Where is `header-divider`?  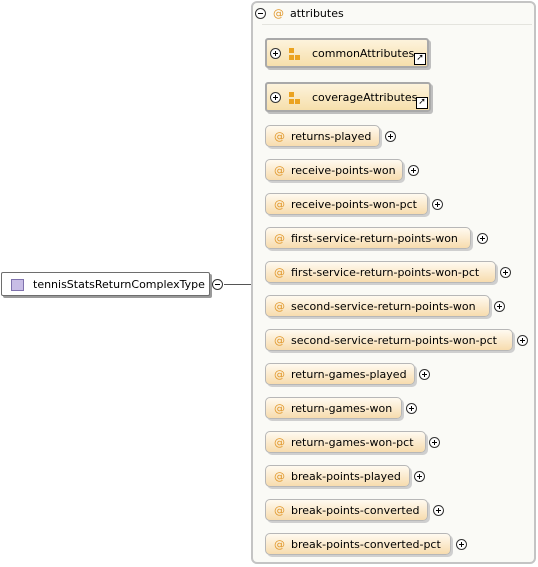
header-divider is located at coordinates (397, 24).